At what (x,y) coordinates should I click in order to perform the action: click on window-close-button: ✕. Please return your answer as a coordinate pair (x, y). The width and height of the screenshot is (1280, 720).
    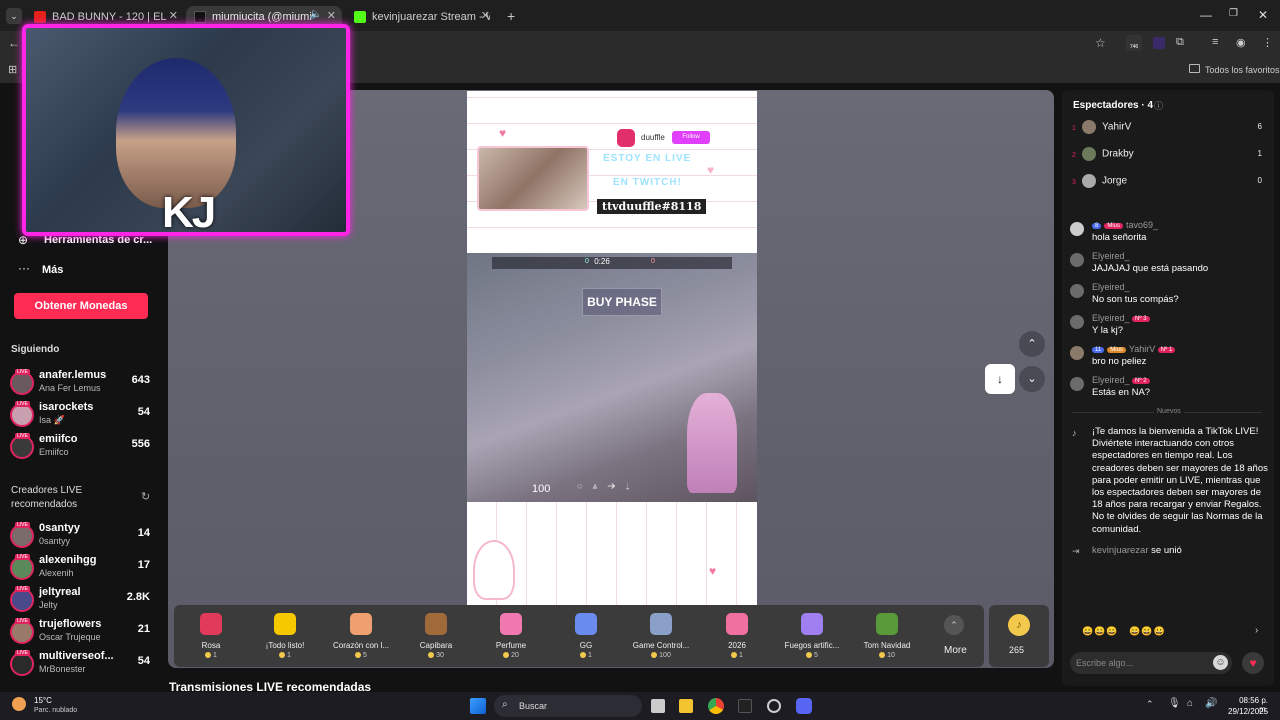
    Looking at the image, I should click on (1263, 15).